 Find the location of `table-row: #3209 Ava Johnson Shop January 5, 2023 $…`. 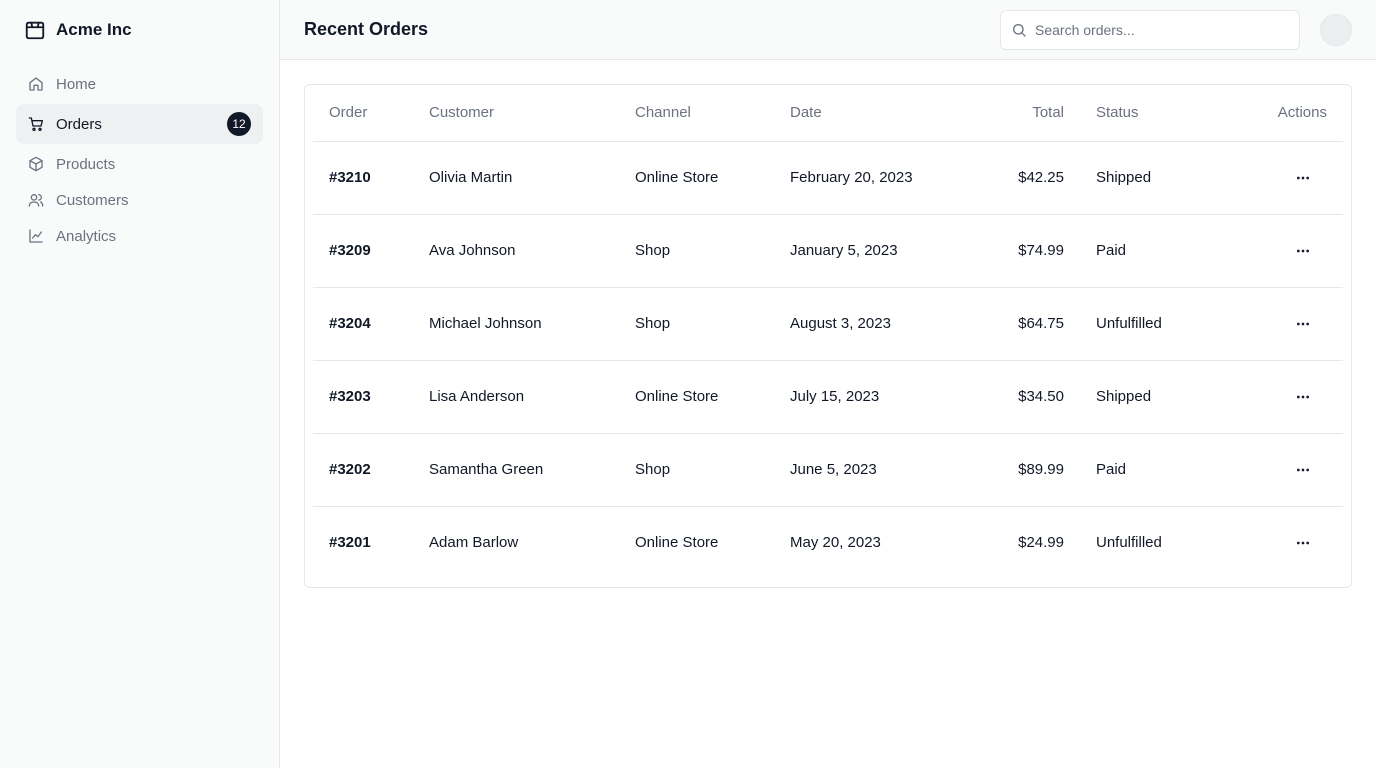

table-row: #3209 Ava Johnson Shop January 5, 2023 $… is located at coordinates (828, 251).